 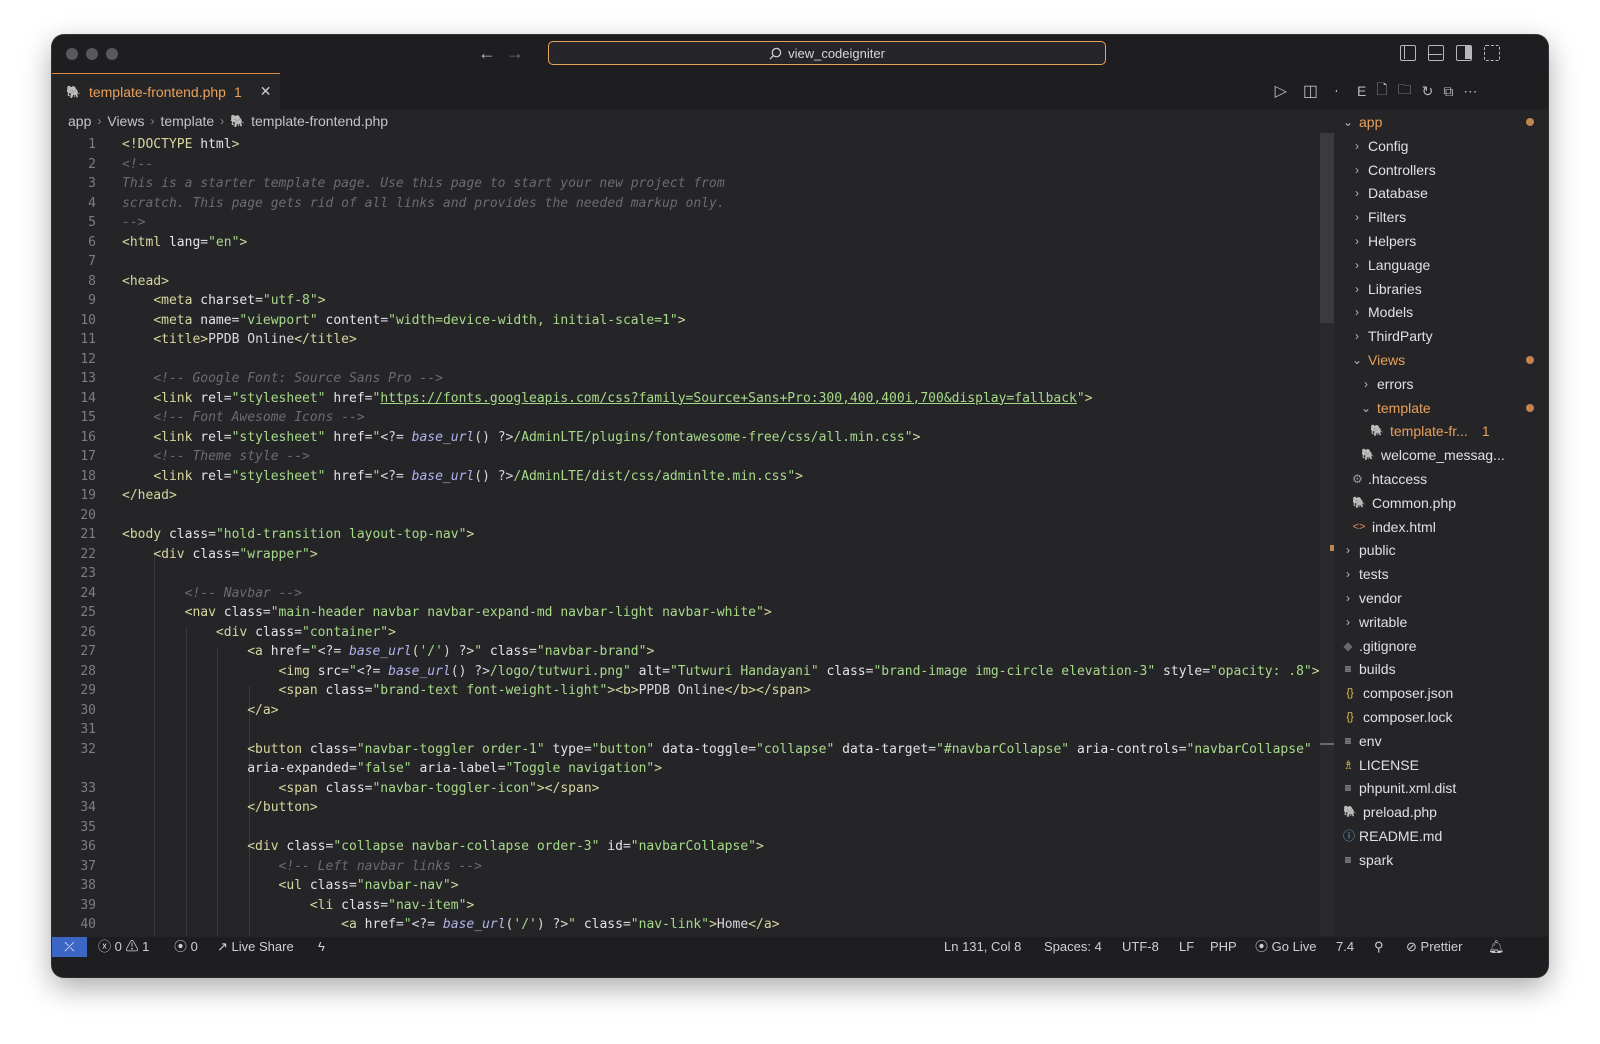 What do you see at coordinates (88, 417) in the screenshot?
I see `line-number: 15` at bounding box center [88, 417].